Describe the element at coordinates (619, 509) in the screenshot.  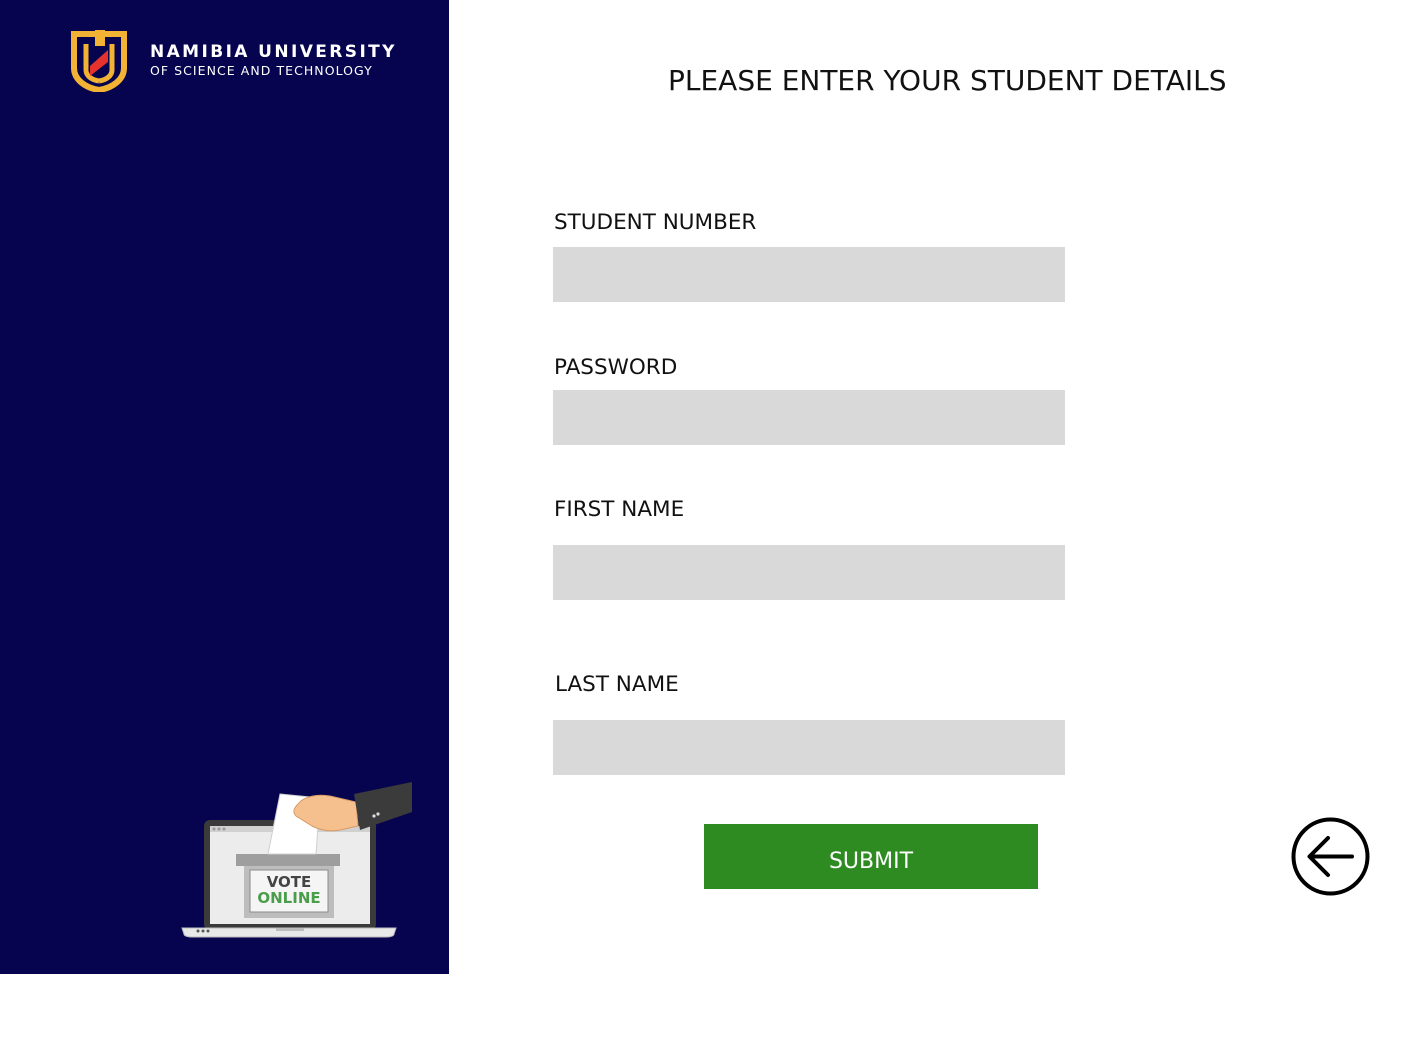
I see `first-name-label: FIRST NAME` at that location.